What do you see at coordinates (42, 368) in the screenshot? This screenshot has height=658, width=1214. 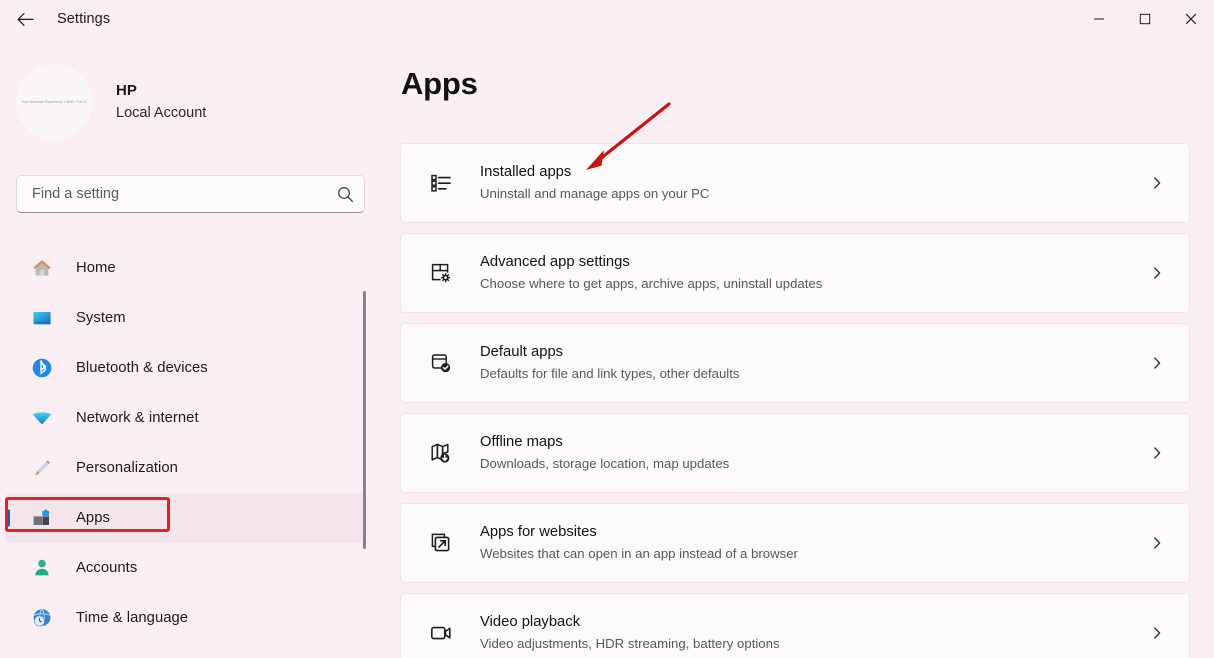 I see `bluetooth-icon` at bounding box center [42, 368].